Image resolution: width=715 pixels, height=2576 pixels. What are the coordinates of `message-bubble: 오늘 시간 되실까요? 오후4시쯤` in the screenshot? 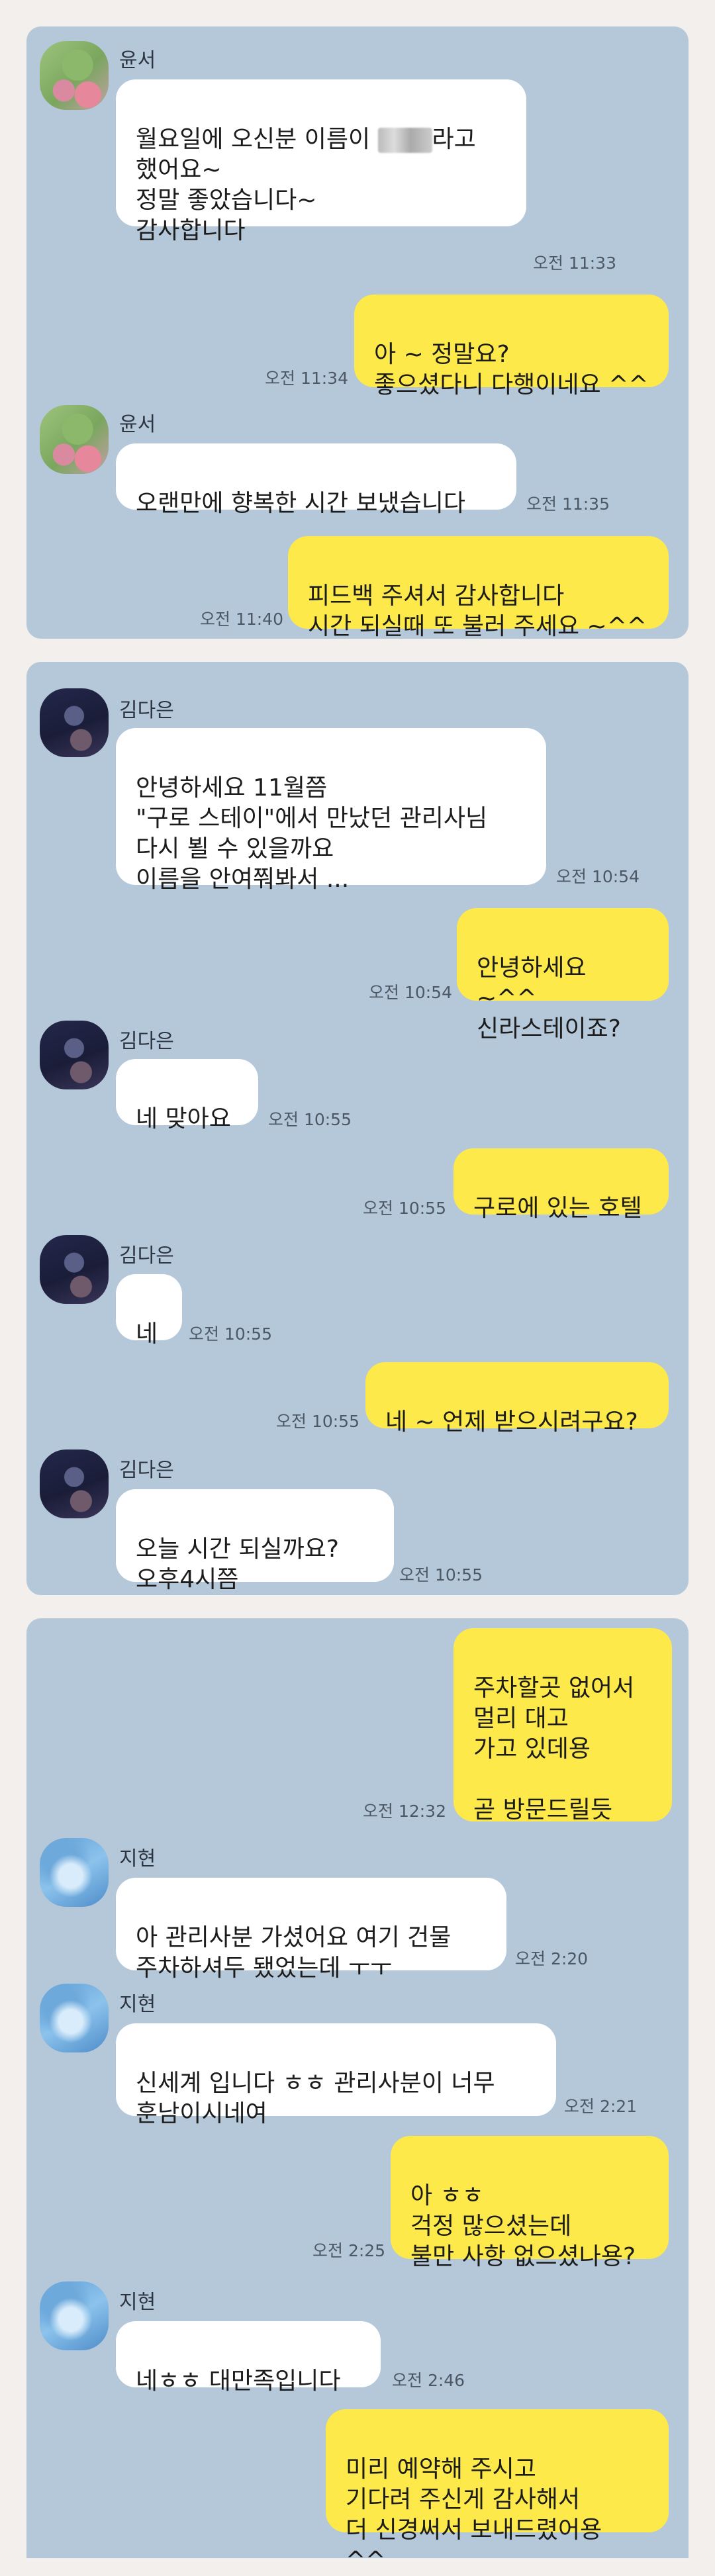 It's located at (255, 1541).